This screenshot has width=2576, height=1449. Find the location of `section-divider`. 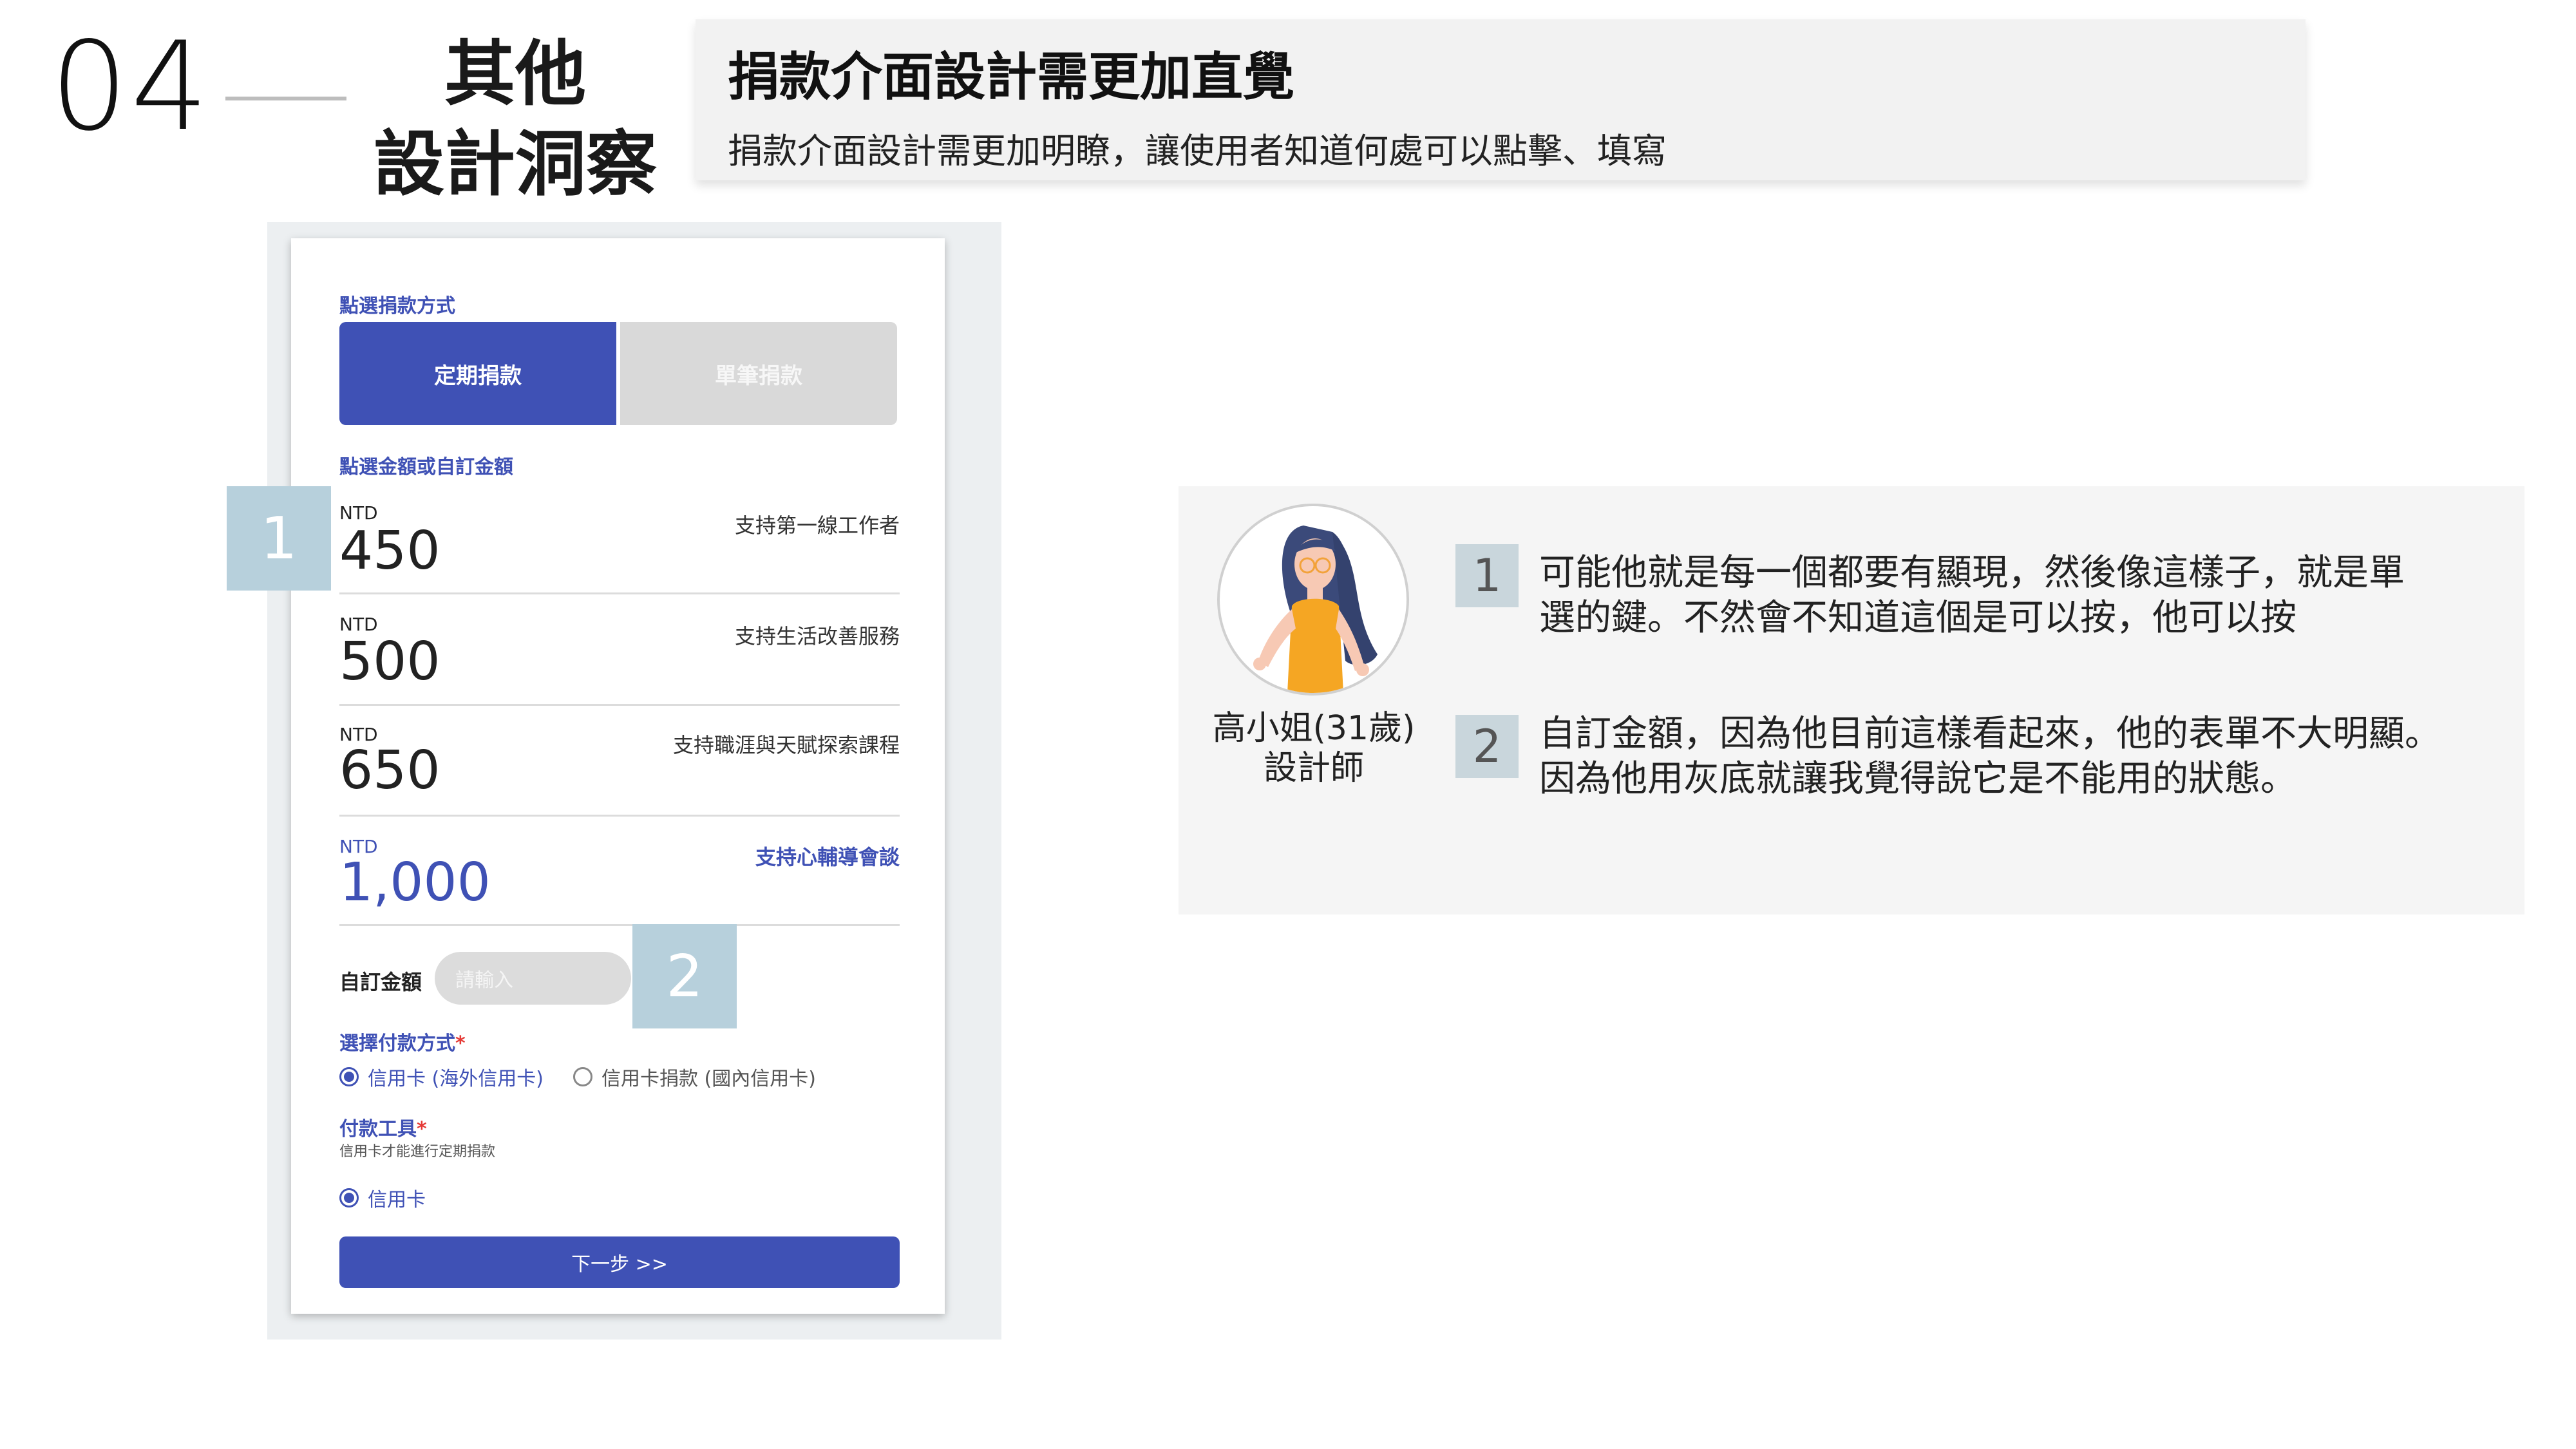

section-divider is located at coordinates (285, 99).